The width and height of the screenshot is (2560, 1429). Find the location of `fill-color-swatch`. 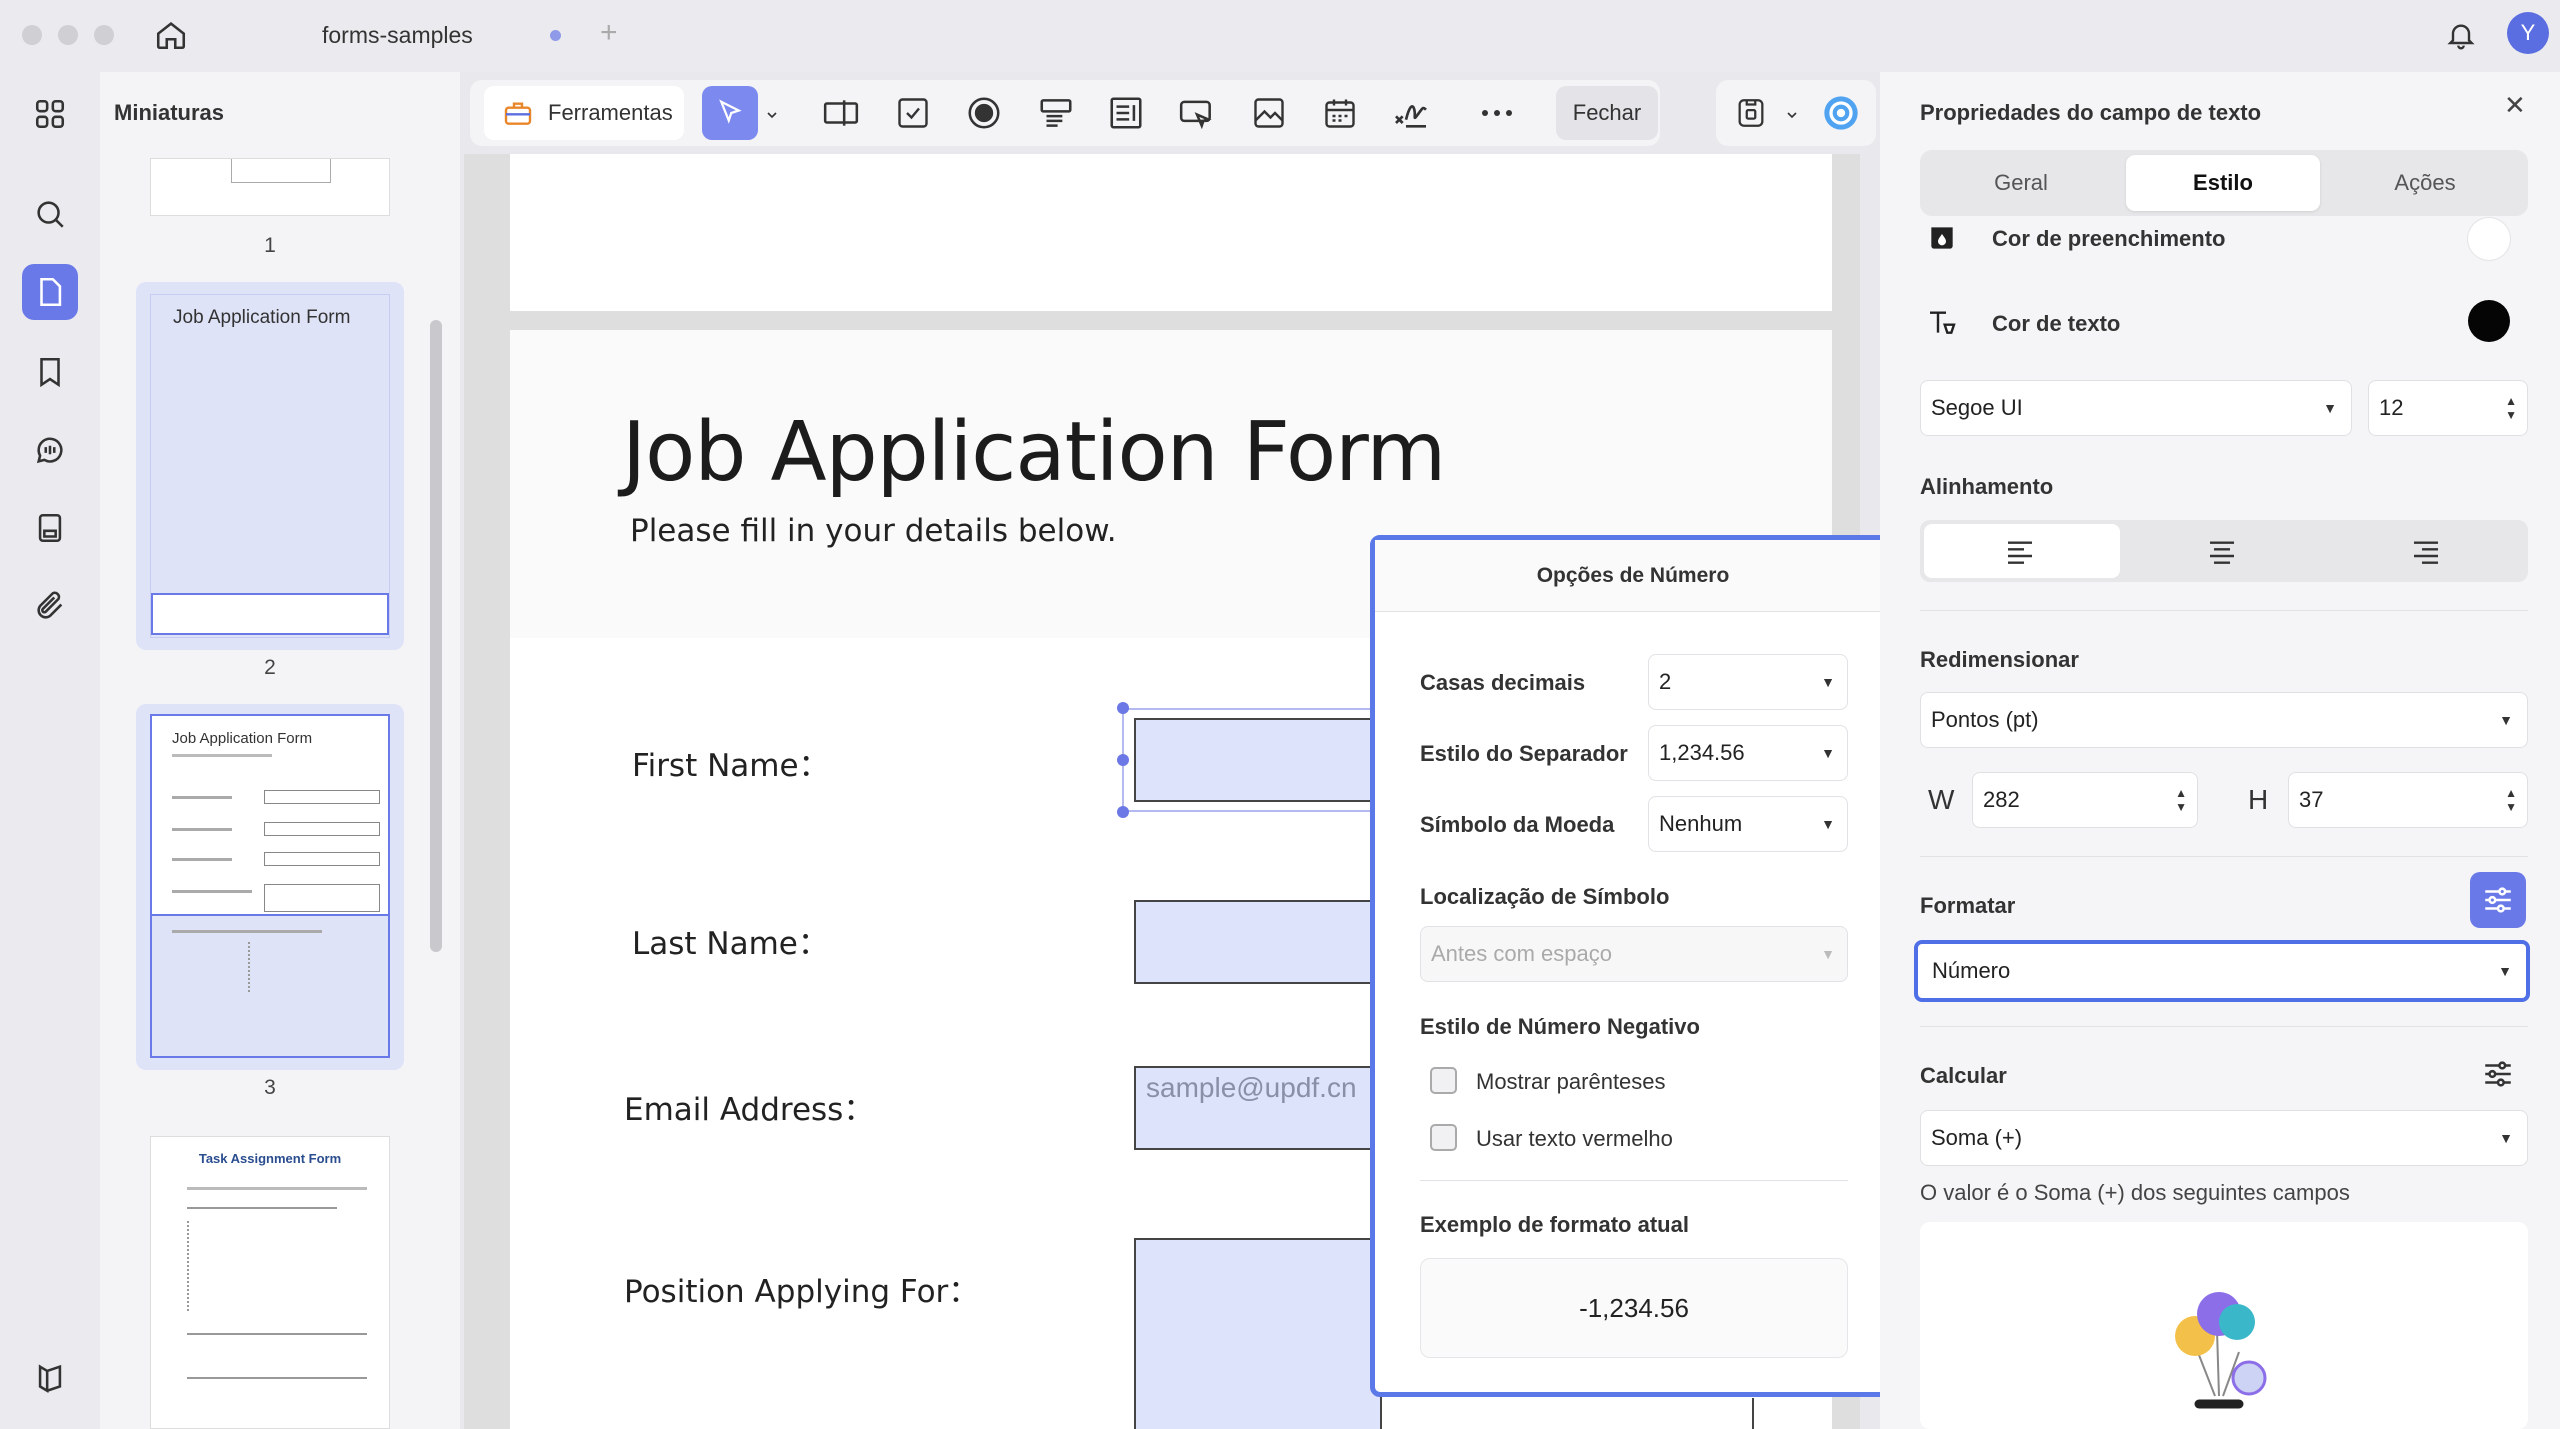

fill-color-swatch is located at coordinates (2489, 239).